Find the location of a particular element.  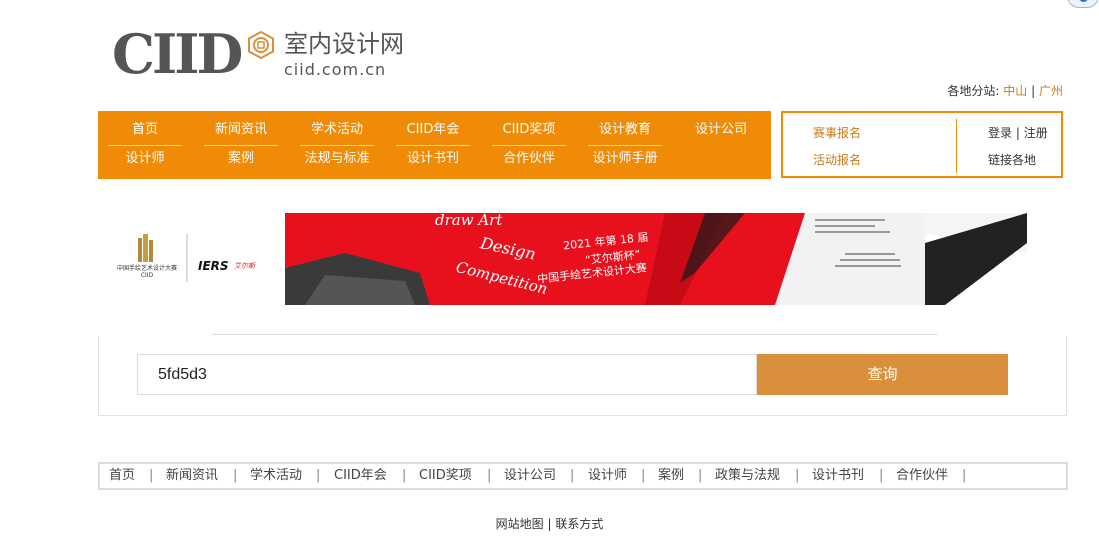

footer-link-cases: 案例 is located at coordinates (671, 476).